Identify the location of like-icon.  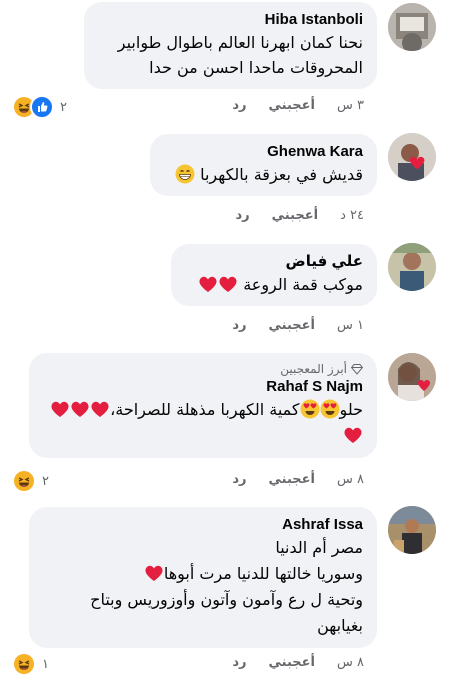
(42, 107).